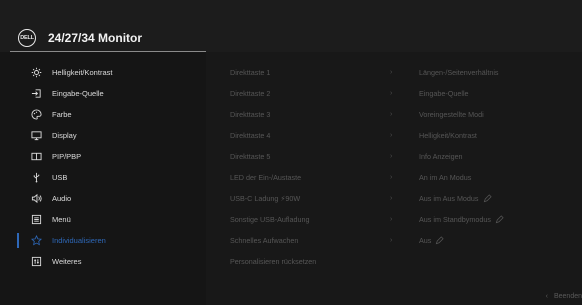  Describe the element at coordinates (67, 261) in the screenshot. I see `menu-item-label: Weiteres` at that location.